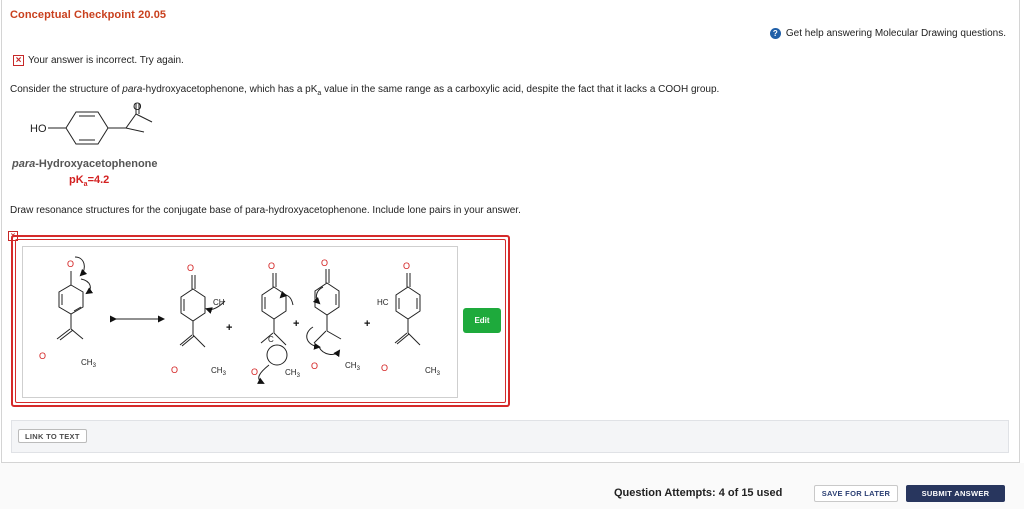 Image resolution: width=1024 pixels, height=509 pixels. I want to click on edit-button: Edit, so click(482, 320).